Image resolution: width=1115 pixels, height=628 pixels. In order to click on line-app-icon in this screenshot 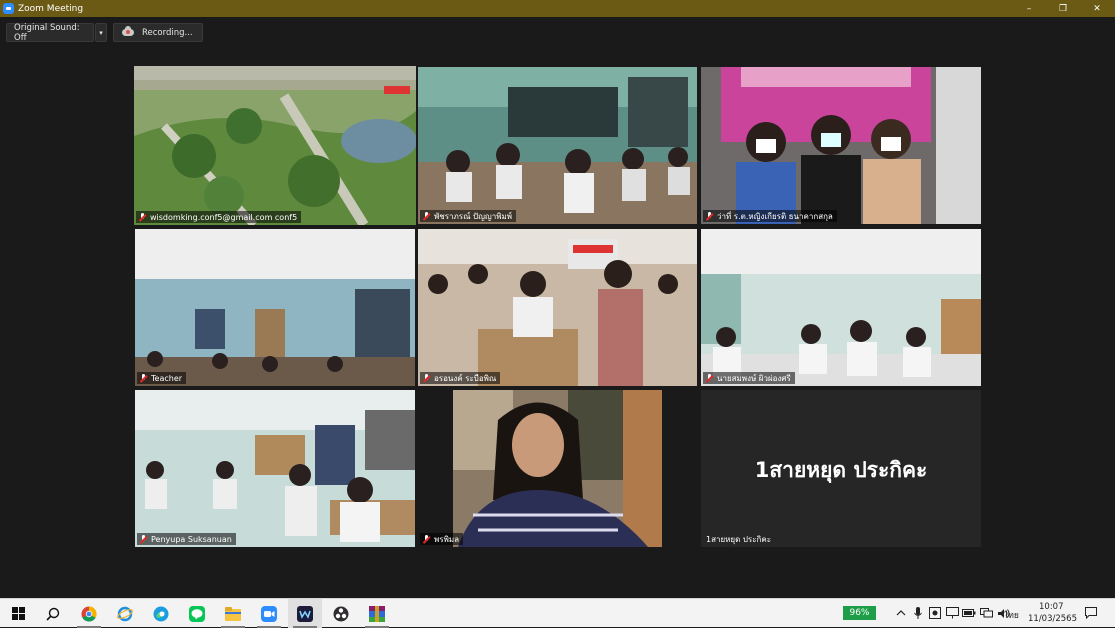, I will do `click(197, 613)`.